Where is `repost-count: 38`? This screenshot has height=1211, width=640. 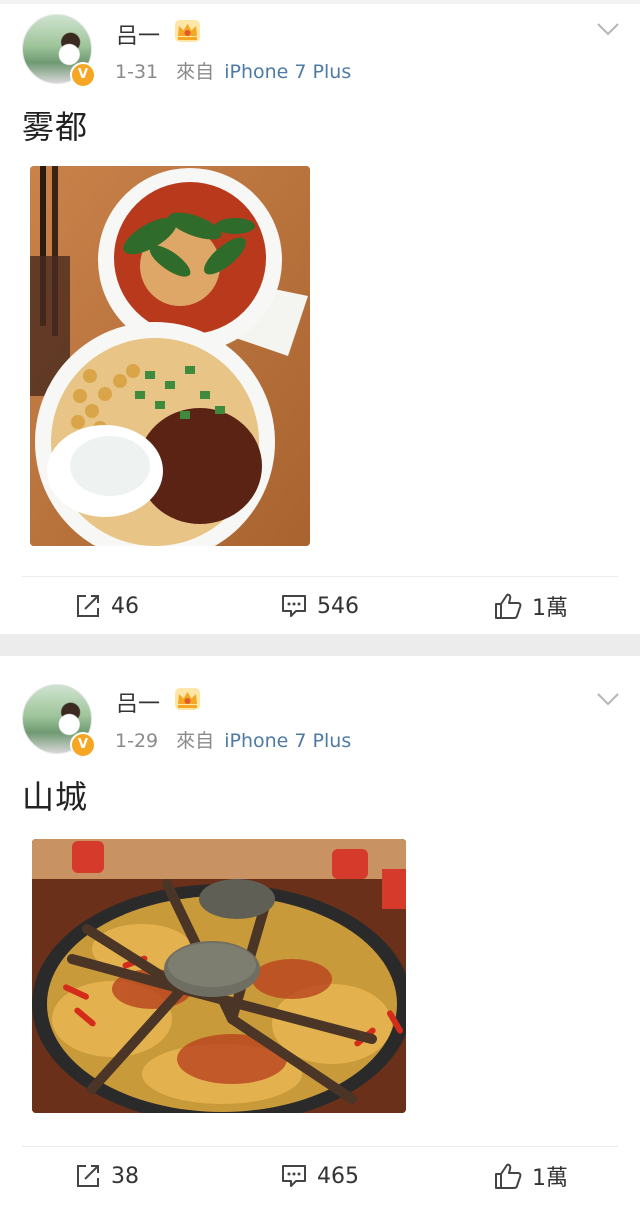
repost-count: 38 is located at coordinates (125, 1176).